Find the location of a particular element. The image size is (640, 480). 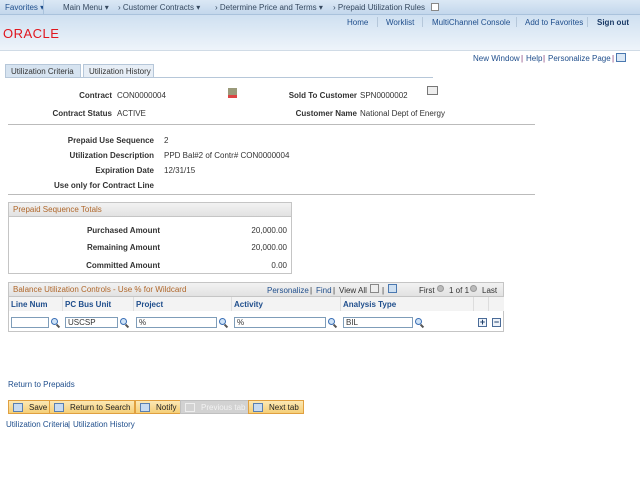

row-count: 1 of 1 is located at coordinates (459, 290).